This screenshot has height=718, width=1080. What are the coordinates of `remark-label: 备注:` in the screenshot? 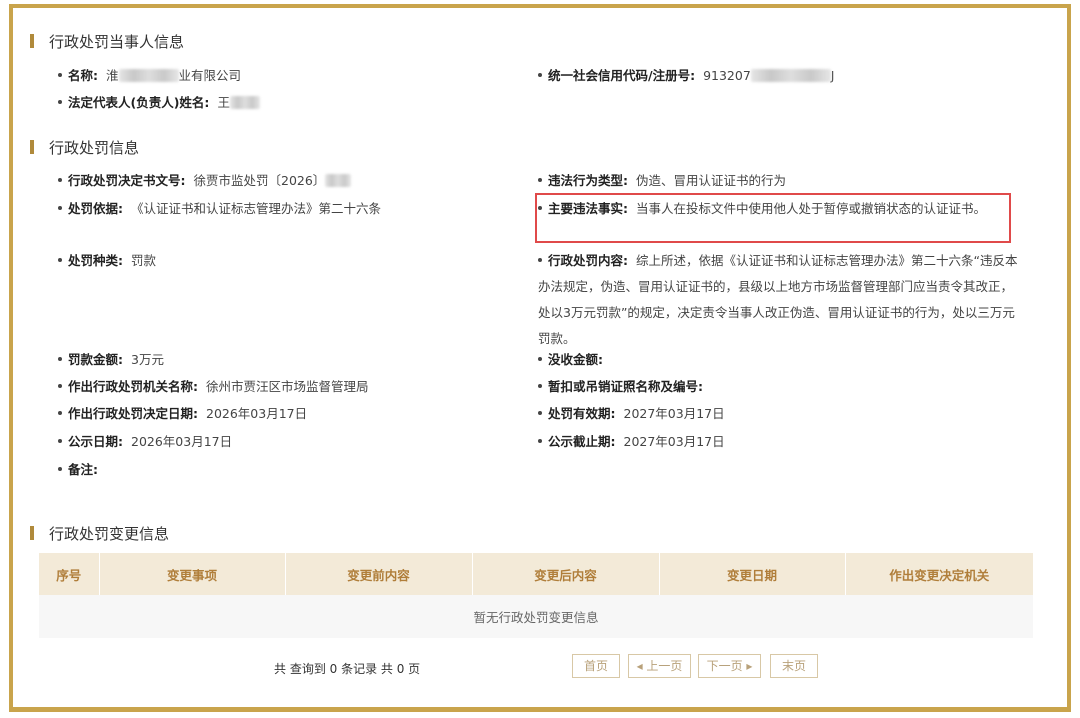 It's located at (83, 469).